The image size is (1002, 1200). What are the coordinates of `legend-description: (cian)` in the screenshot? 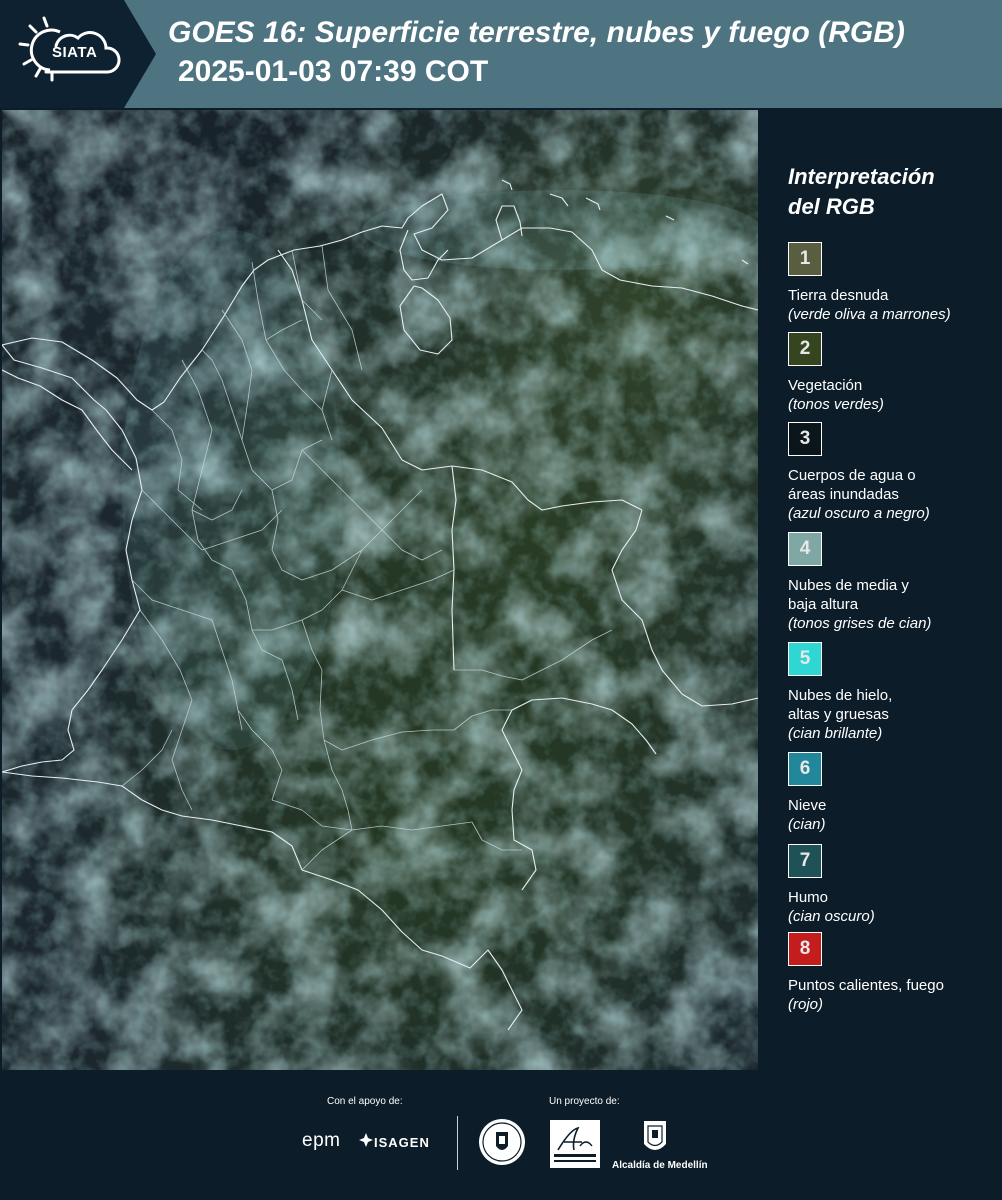 It's located at (807, 824).